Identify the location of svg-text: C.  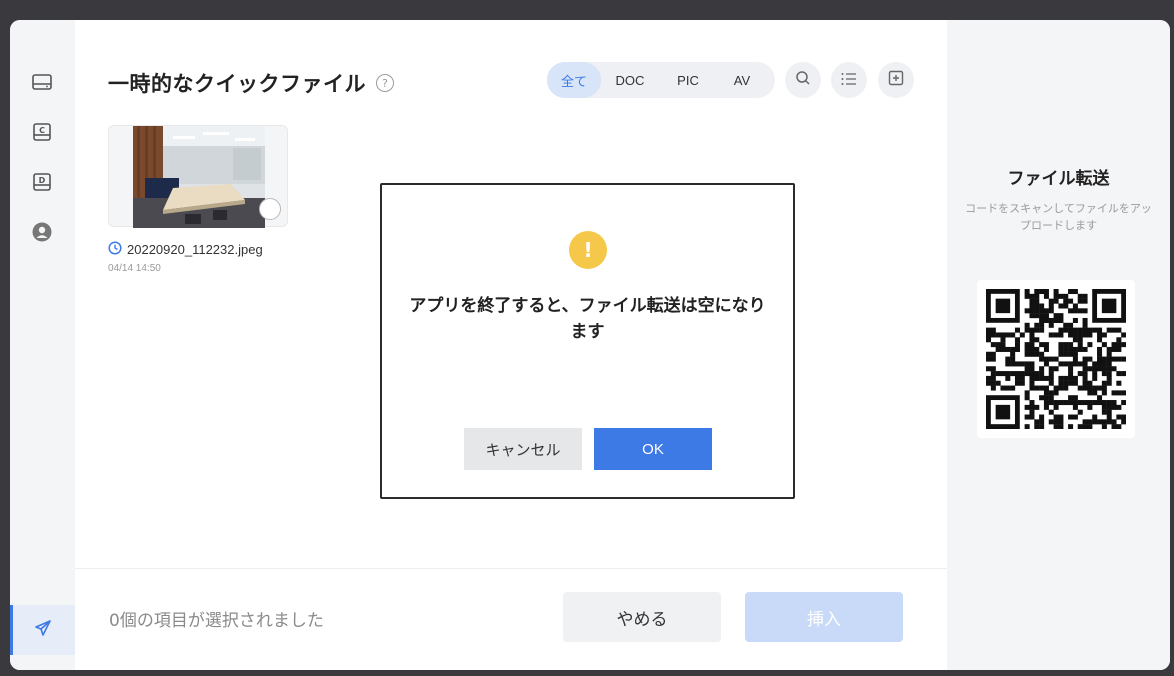
(42, 130).